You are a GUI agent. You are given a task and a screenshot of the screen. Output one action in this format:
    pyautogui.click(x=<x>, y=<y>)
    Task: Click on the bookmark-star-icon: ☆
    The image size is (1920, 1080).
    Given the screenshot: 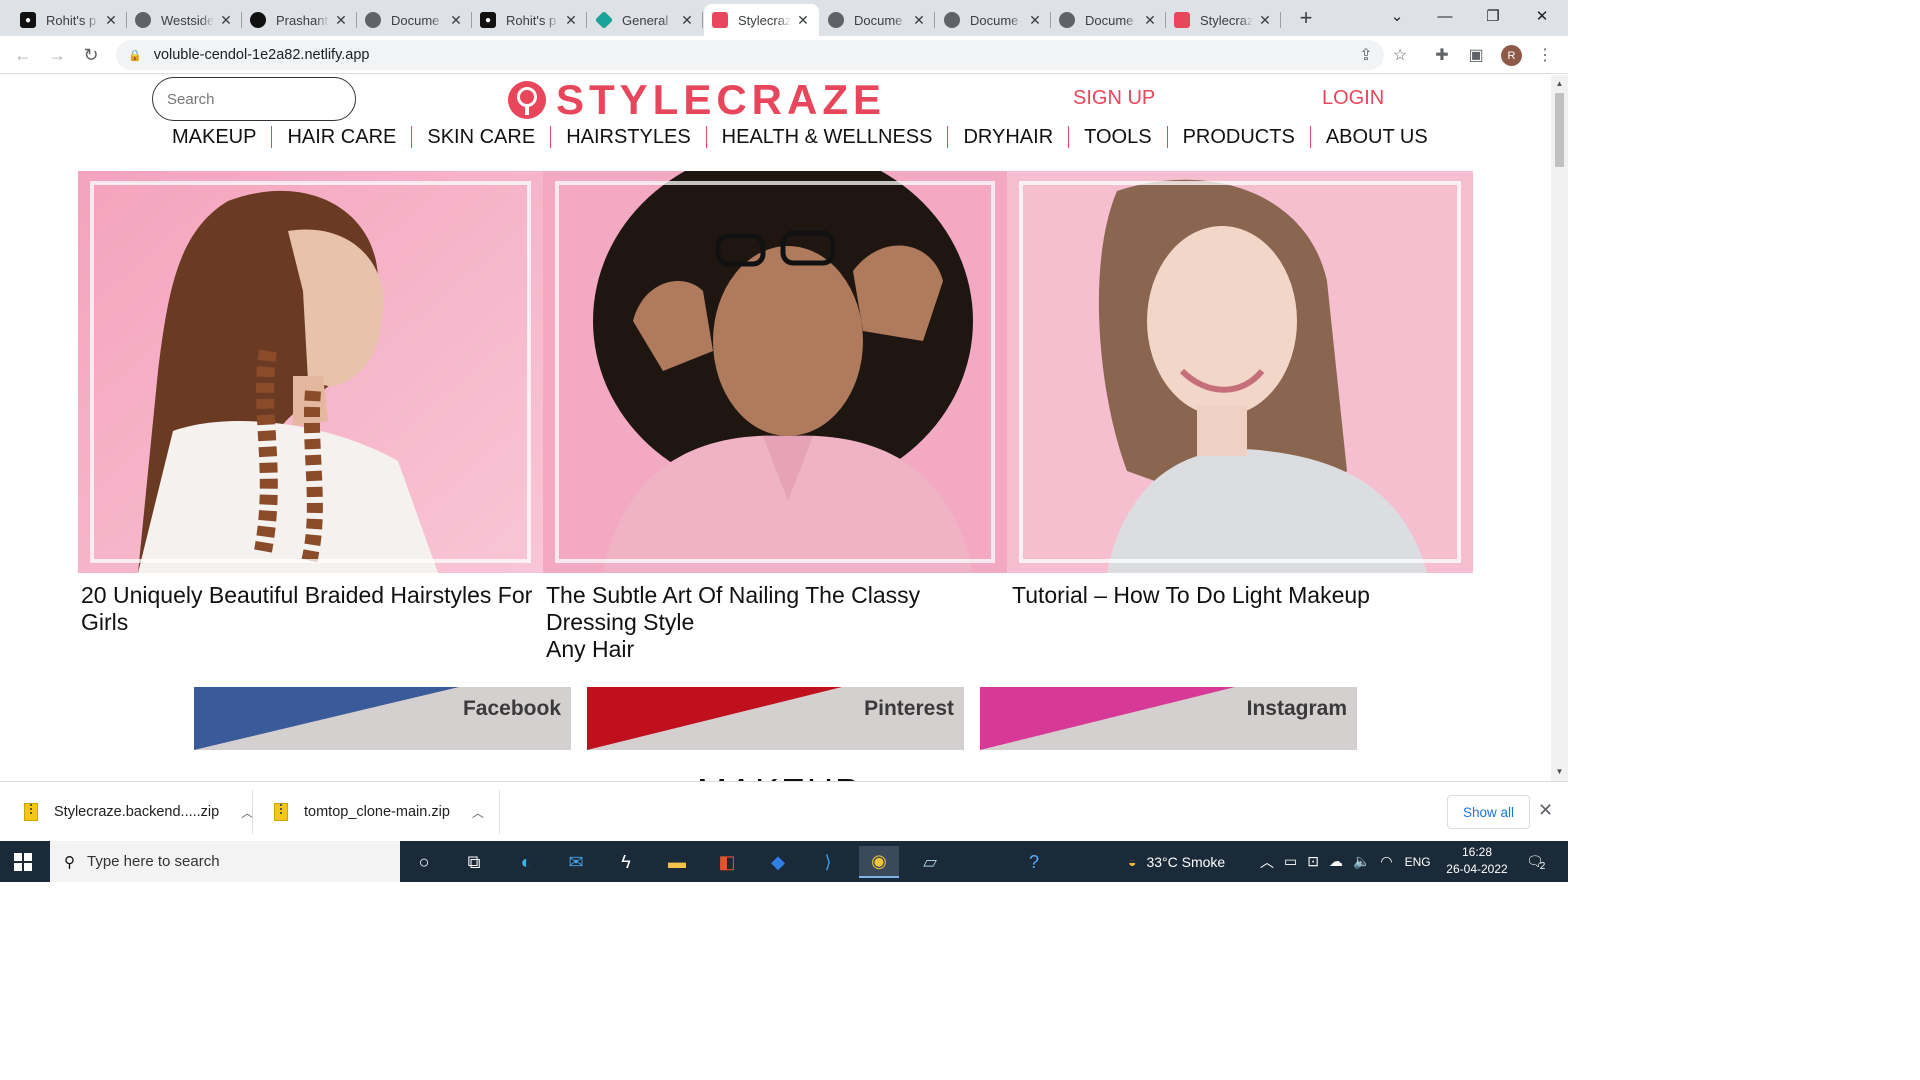 What is the action you would take?
    pyautogui.click(x=1400, y=55)
    